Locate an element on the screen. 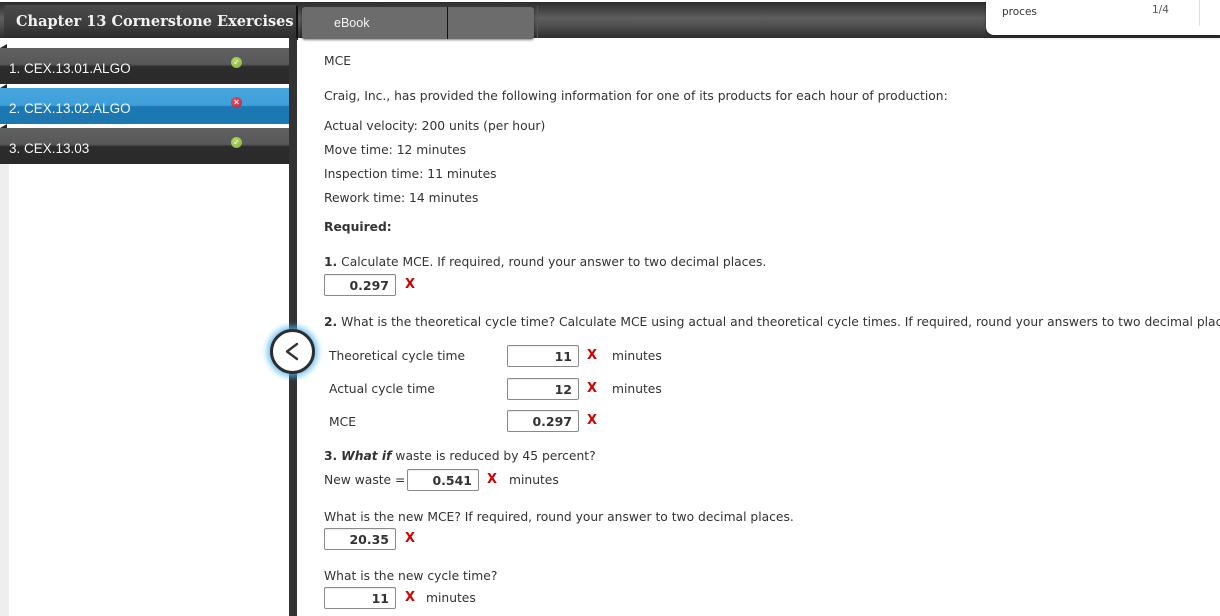 The width and height of the screenshot is (1220, 616). question-text: waste is reduced by 45 percent? is located at coordinates (493, 456).